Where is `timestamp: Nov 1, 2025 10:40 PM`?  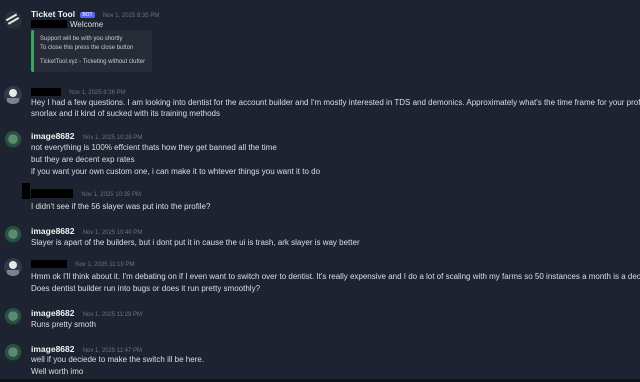 timestamp: Nov 1, 2025 10:40 PM is located at coordinates (112, 233).